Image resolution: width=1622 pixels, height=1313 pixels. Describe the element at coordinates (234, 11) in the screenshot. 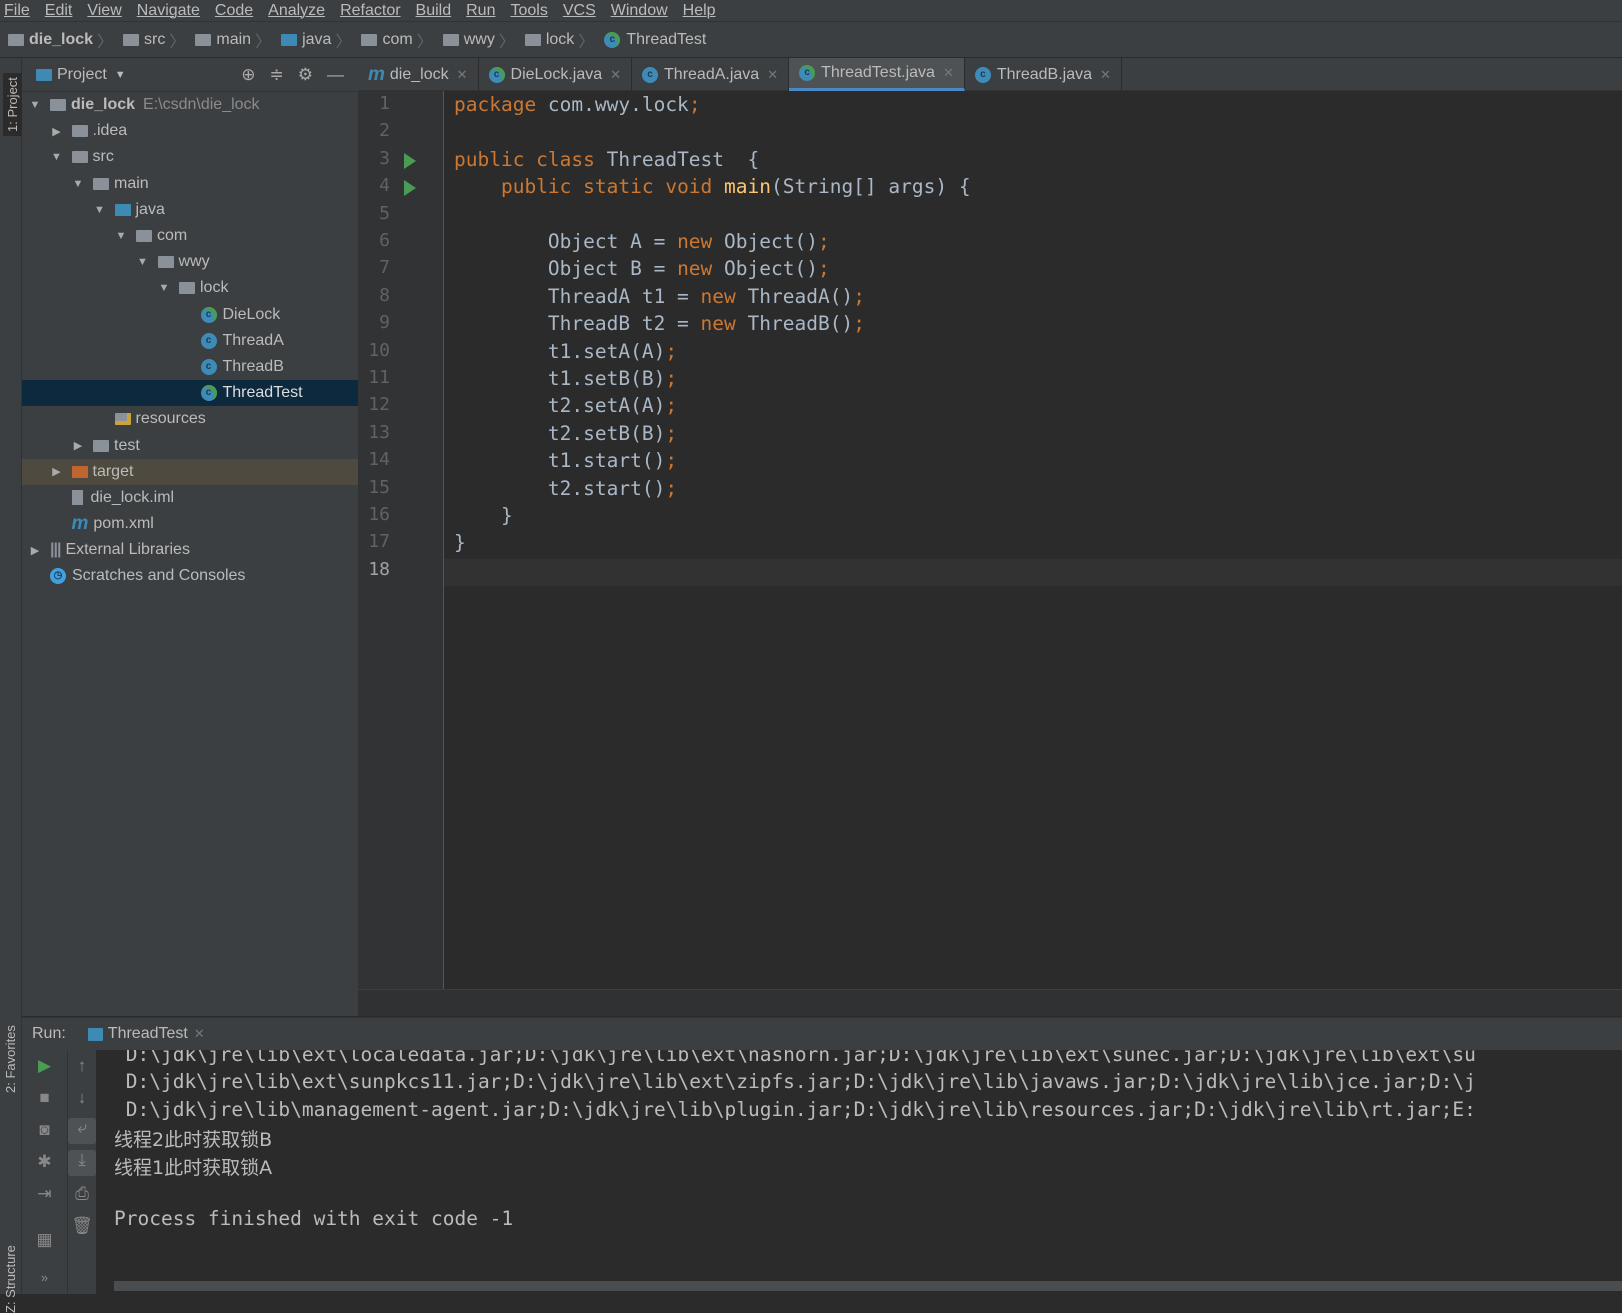

I see `menu-code: Code` at that location.